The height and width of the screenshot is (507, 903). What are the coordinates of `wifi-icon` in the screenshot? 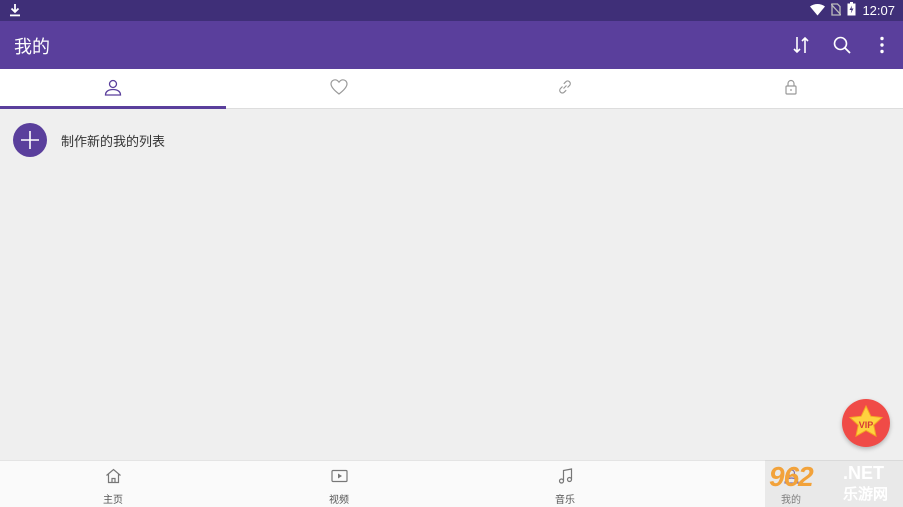 It's located at (818, 10).